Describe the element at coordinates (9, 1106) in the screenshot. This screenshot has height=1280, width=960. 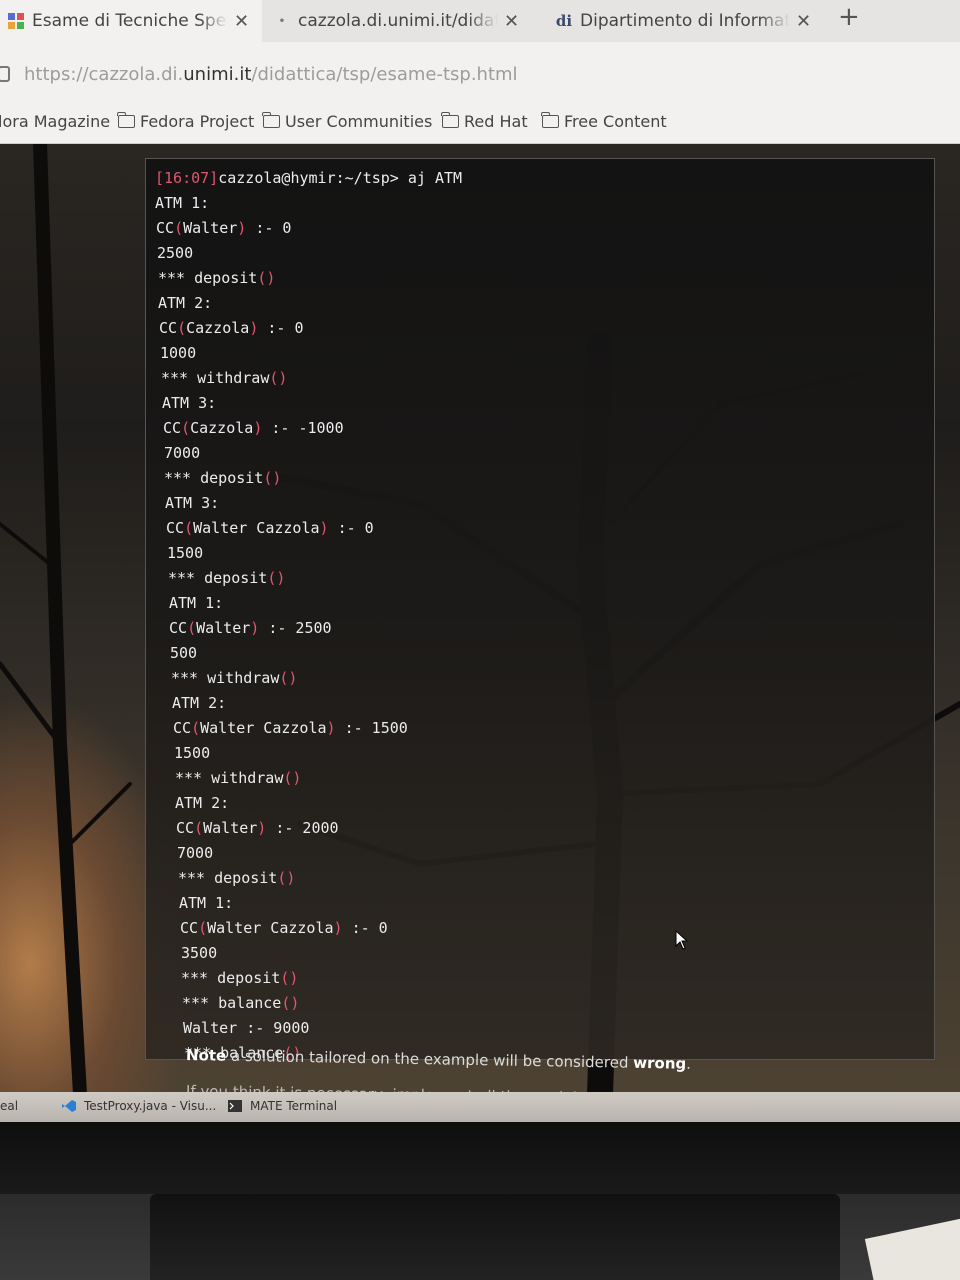
I see `taskbar-item-partial: eal` at that location.